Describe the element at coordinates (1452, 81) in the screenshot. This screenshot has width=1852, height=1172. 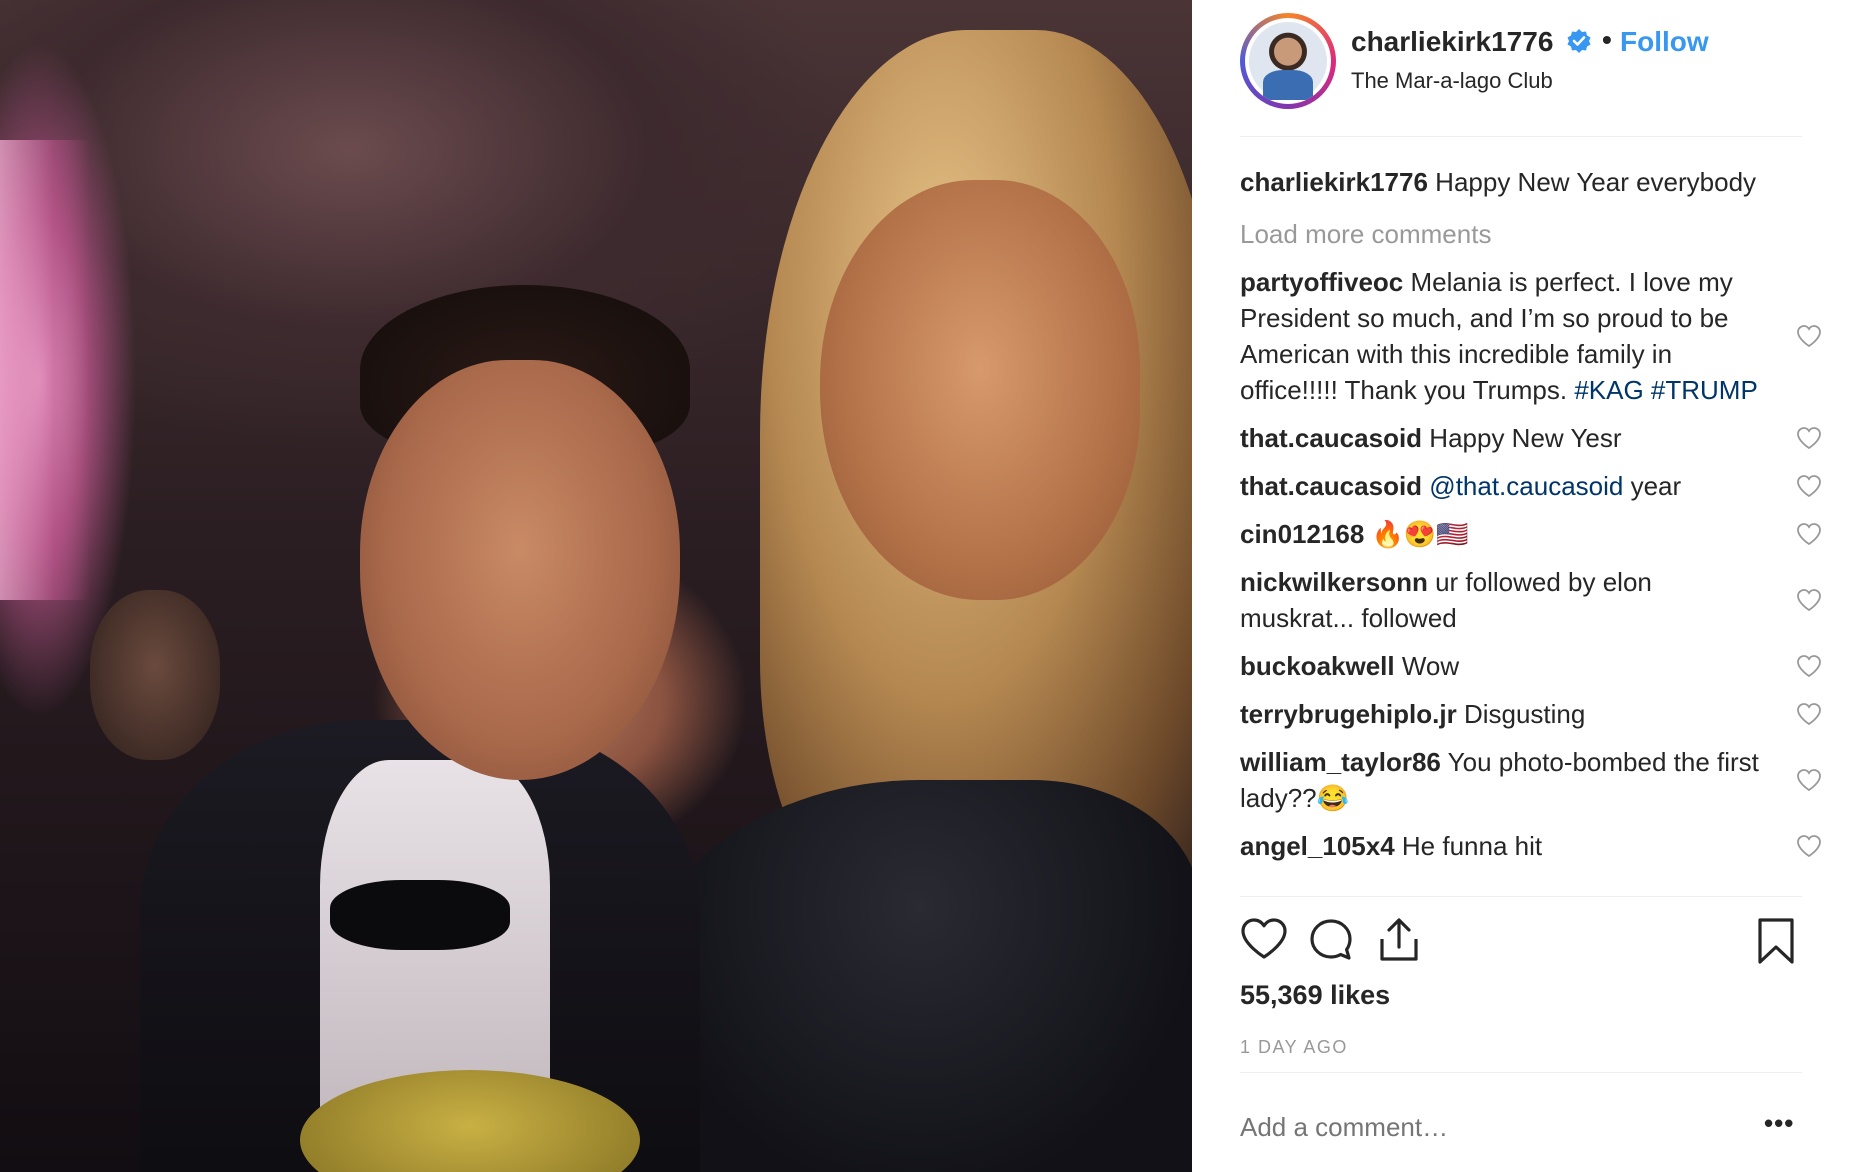
I see `post-location: The Mar-a-lago Club` at that location.